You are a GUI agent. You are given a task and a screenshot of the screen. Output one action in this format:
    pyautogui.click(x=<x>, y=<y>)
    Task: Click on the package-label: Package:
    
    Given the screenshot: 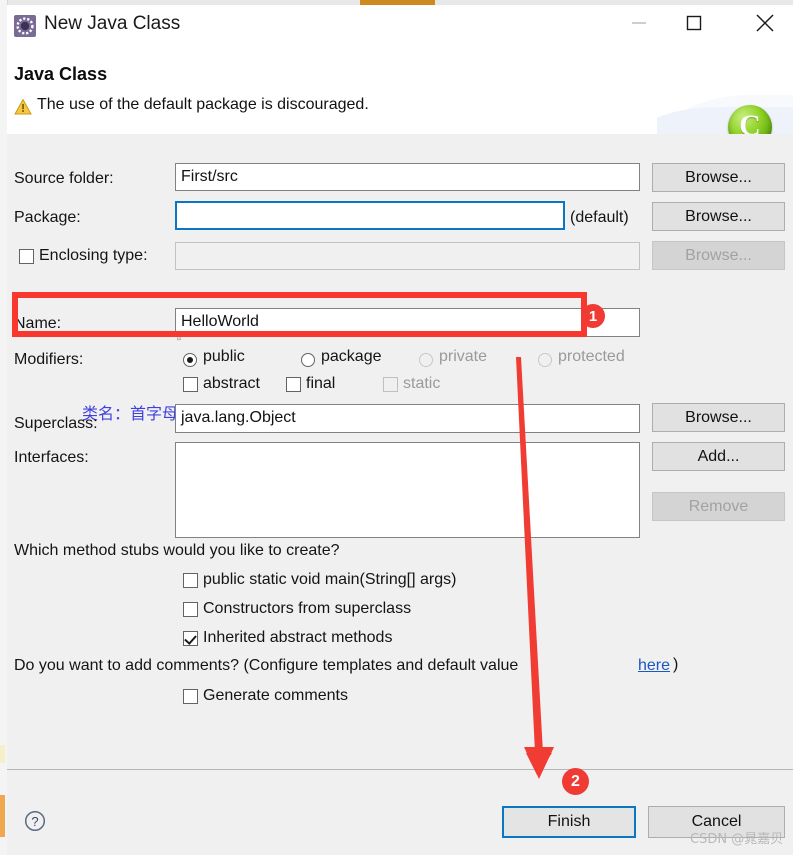 What is the action you would take?
    pyautogui.click(x=47, y=217)
    